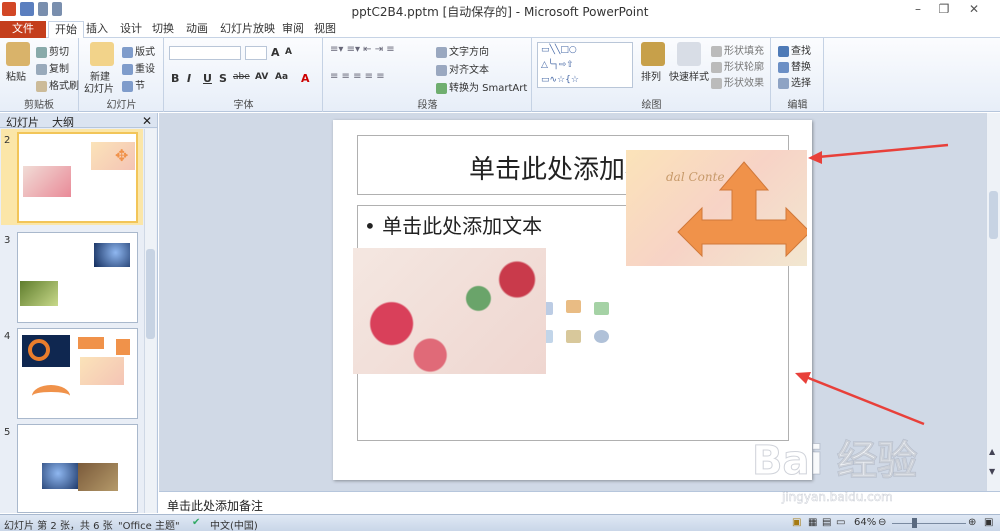  Describe the element at coordinates (462, 68) in the screenshot. I see `align-text-button: 对齐文本` at that location.